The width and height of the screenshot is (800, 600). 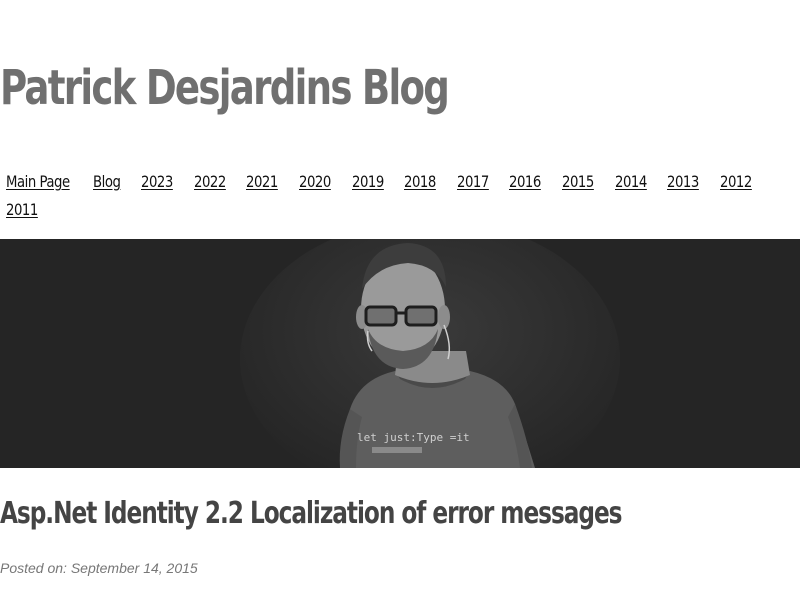 What do you see at coordinates (525, 182) in the screenshot?
I see `nav-link-2016: 2016` at bounding box center [525, 182].